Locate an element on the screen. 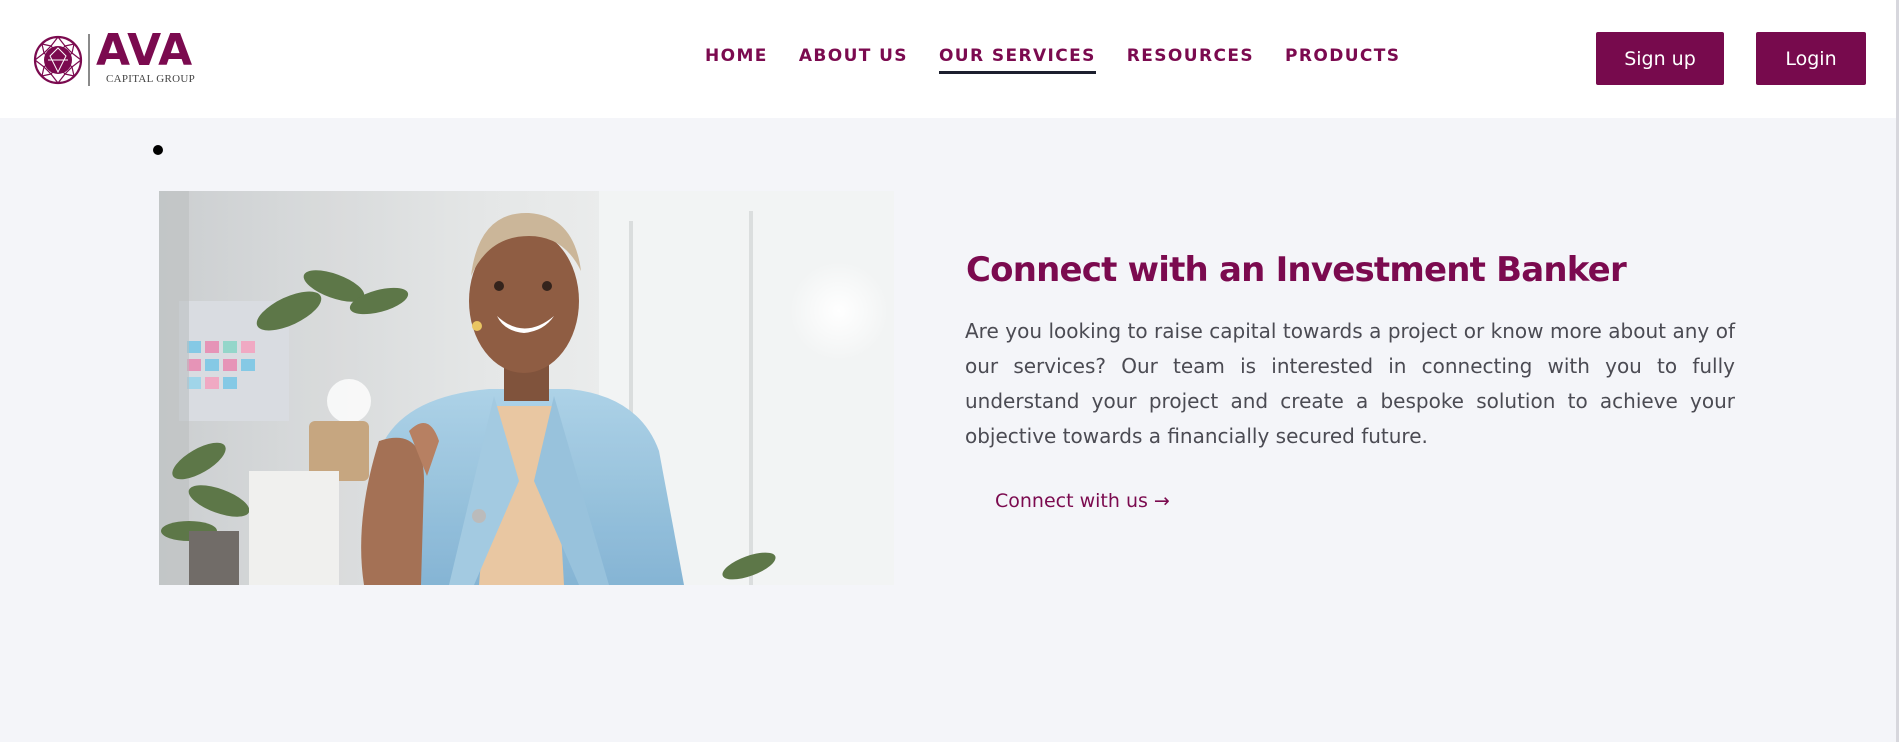 The height and width of the screenshot is (742, 1899). logo-subtitle: CAPITAL GROUP is located at coordinates (151, 79).